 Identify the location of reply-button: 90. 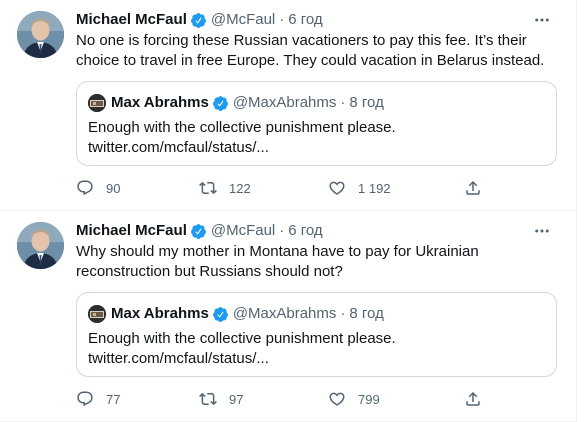
(98, 188).